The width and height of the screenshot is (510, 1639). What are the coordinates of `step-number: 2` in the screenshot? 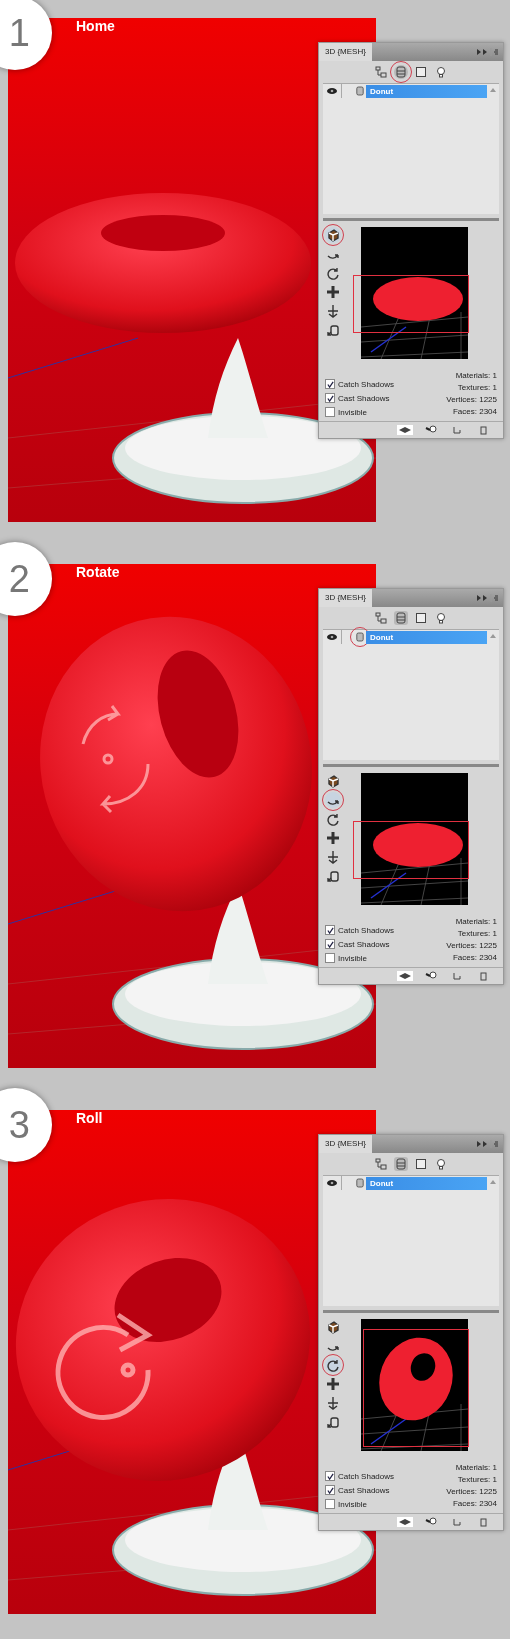 It's located at (26, 579).